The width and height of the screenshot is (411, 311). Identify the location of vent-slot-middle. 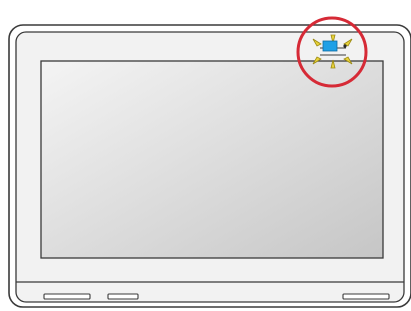
(123, 296).